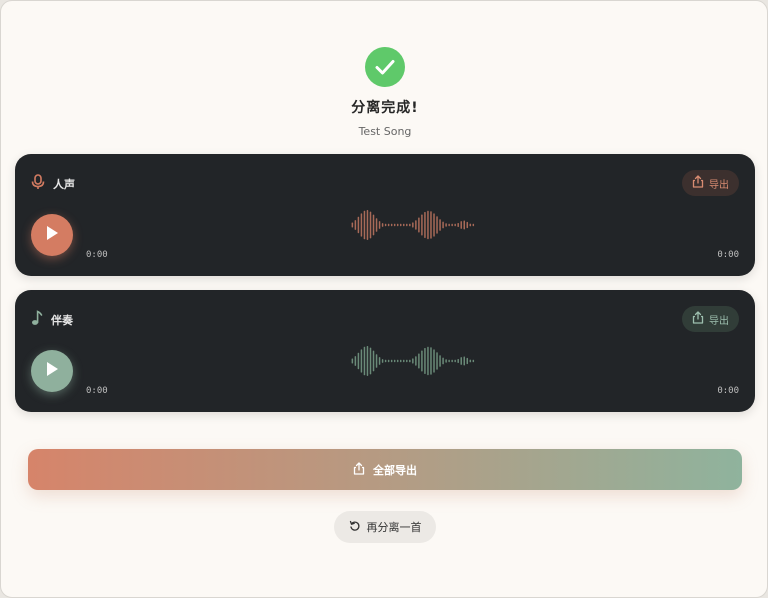  I want to click on waveform-vocal, so click(413, 225).